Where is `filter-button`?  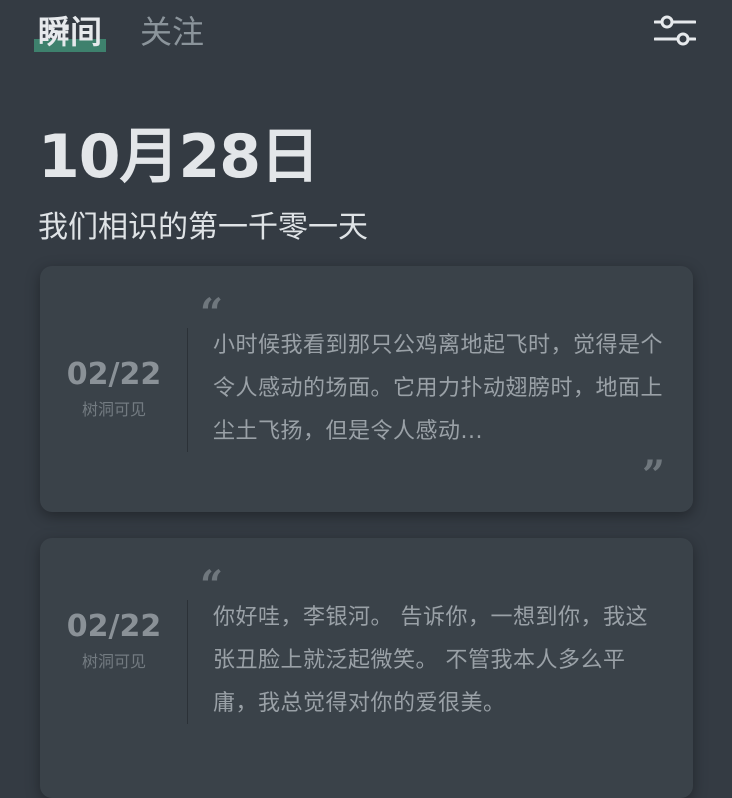
filter-button is located at coordinates (675, 31).